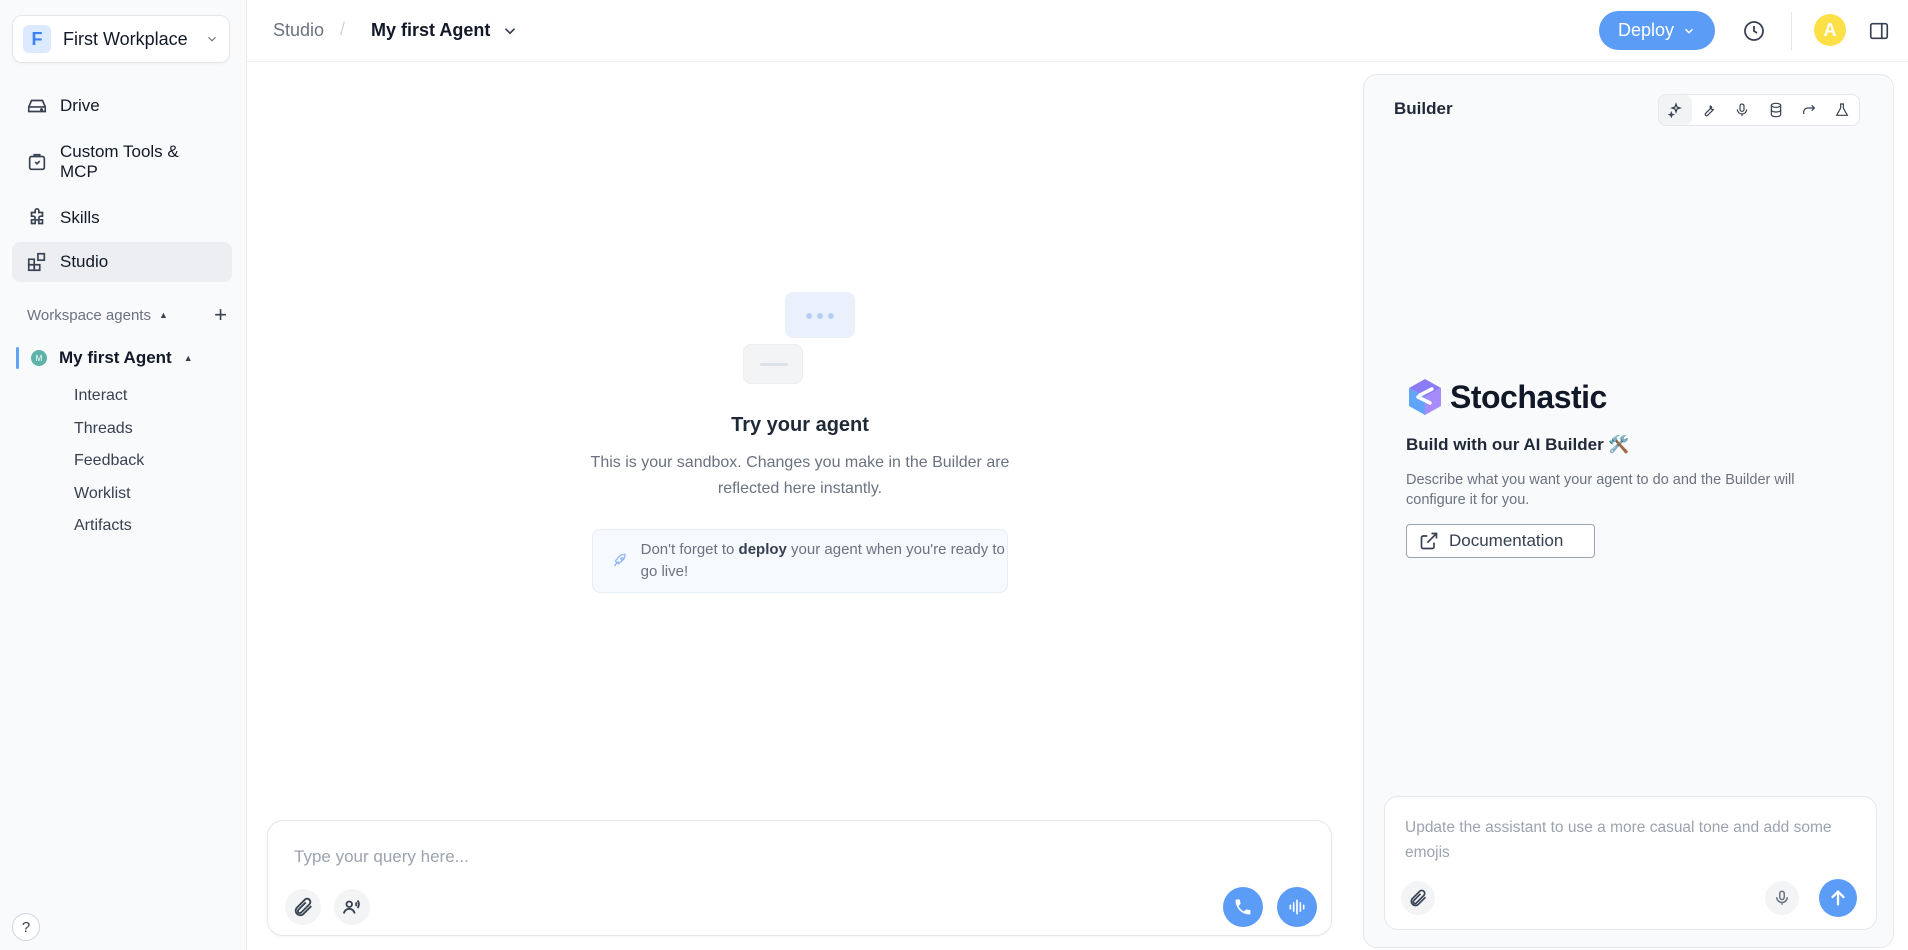 This screenshot has width=1908, height=950. I want to click on add-agent-button: +, so click(220, 315).